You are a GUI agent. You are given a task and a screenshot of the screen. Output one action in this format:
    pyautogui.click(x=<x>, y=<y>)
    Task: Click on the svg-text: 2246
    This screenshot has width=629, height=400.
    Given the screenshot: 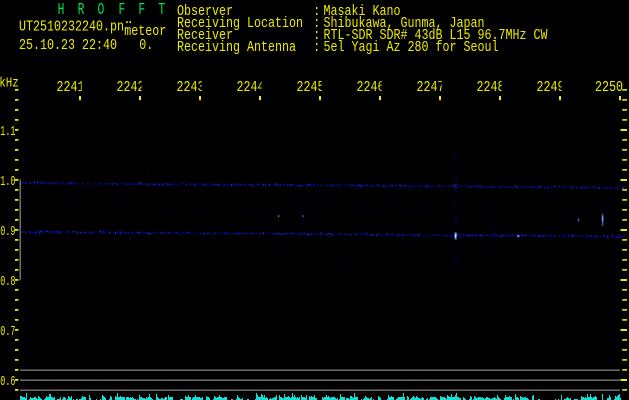 What is the action you would take?
    pyautogui.click(x=371, y=87)
    